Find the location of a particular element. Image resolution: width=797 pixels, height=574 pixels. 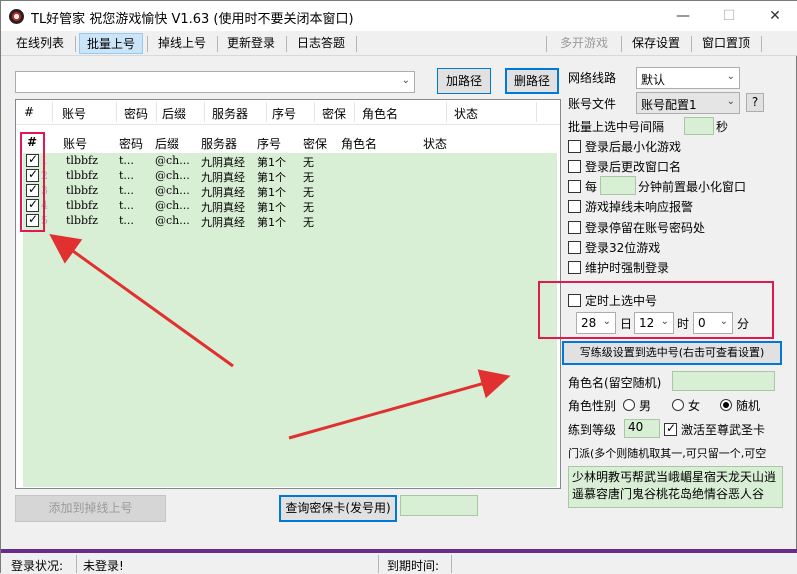

gender-random-label: 随机 is located at coordinates (748, 406).